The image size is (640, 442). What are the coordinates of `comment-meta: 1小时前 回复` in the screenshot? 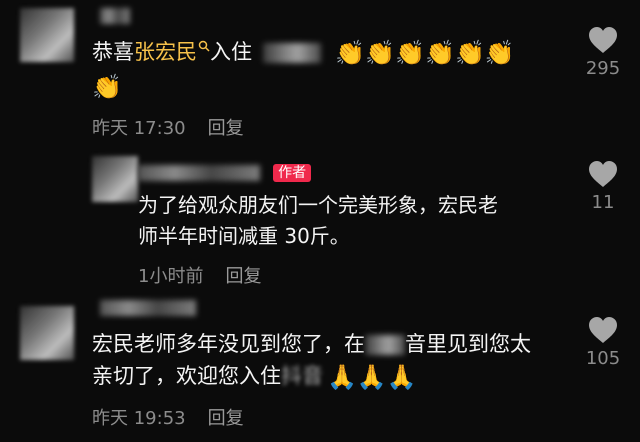 It's located at (199, 275).